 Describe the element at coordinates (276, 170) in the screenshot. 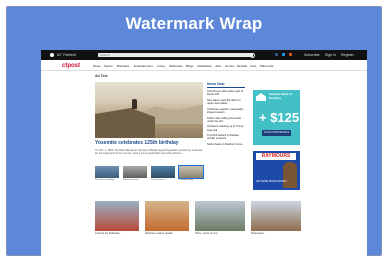

I see `furniture-ad: RAYMOURS GET MORE ROOM SAVINGS` at that location.